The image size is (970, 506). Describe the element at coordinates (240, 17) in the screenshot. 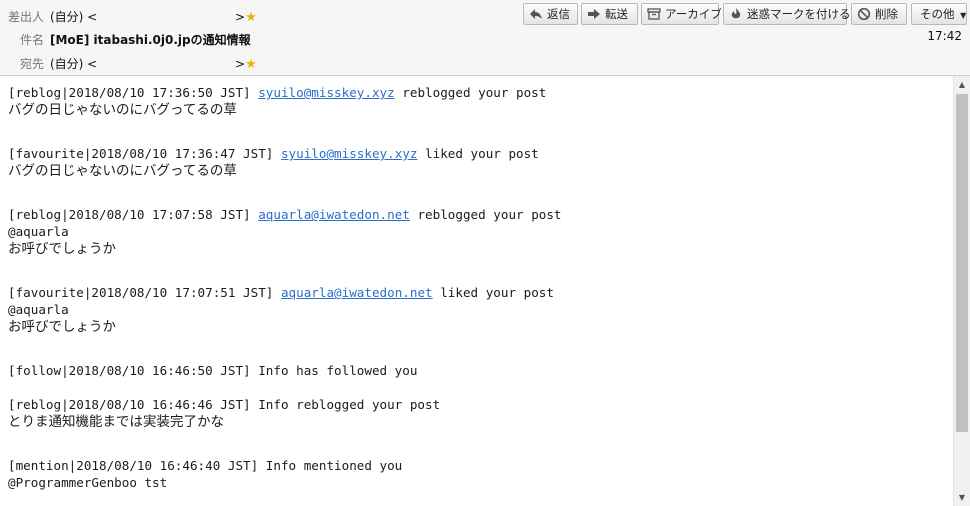

I see `from-suffix: >` at that location.